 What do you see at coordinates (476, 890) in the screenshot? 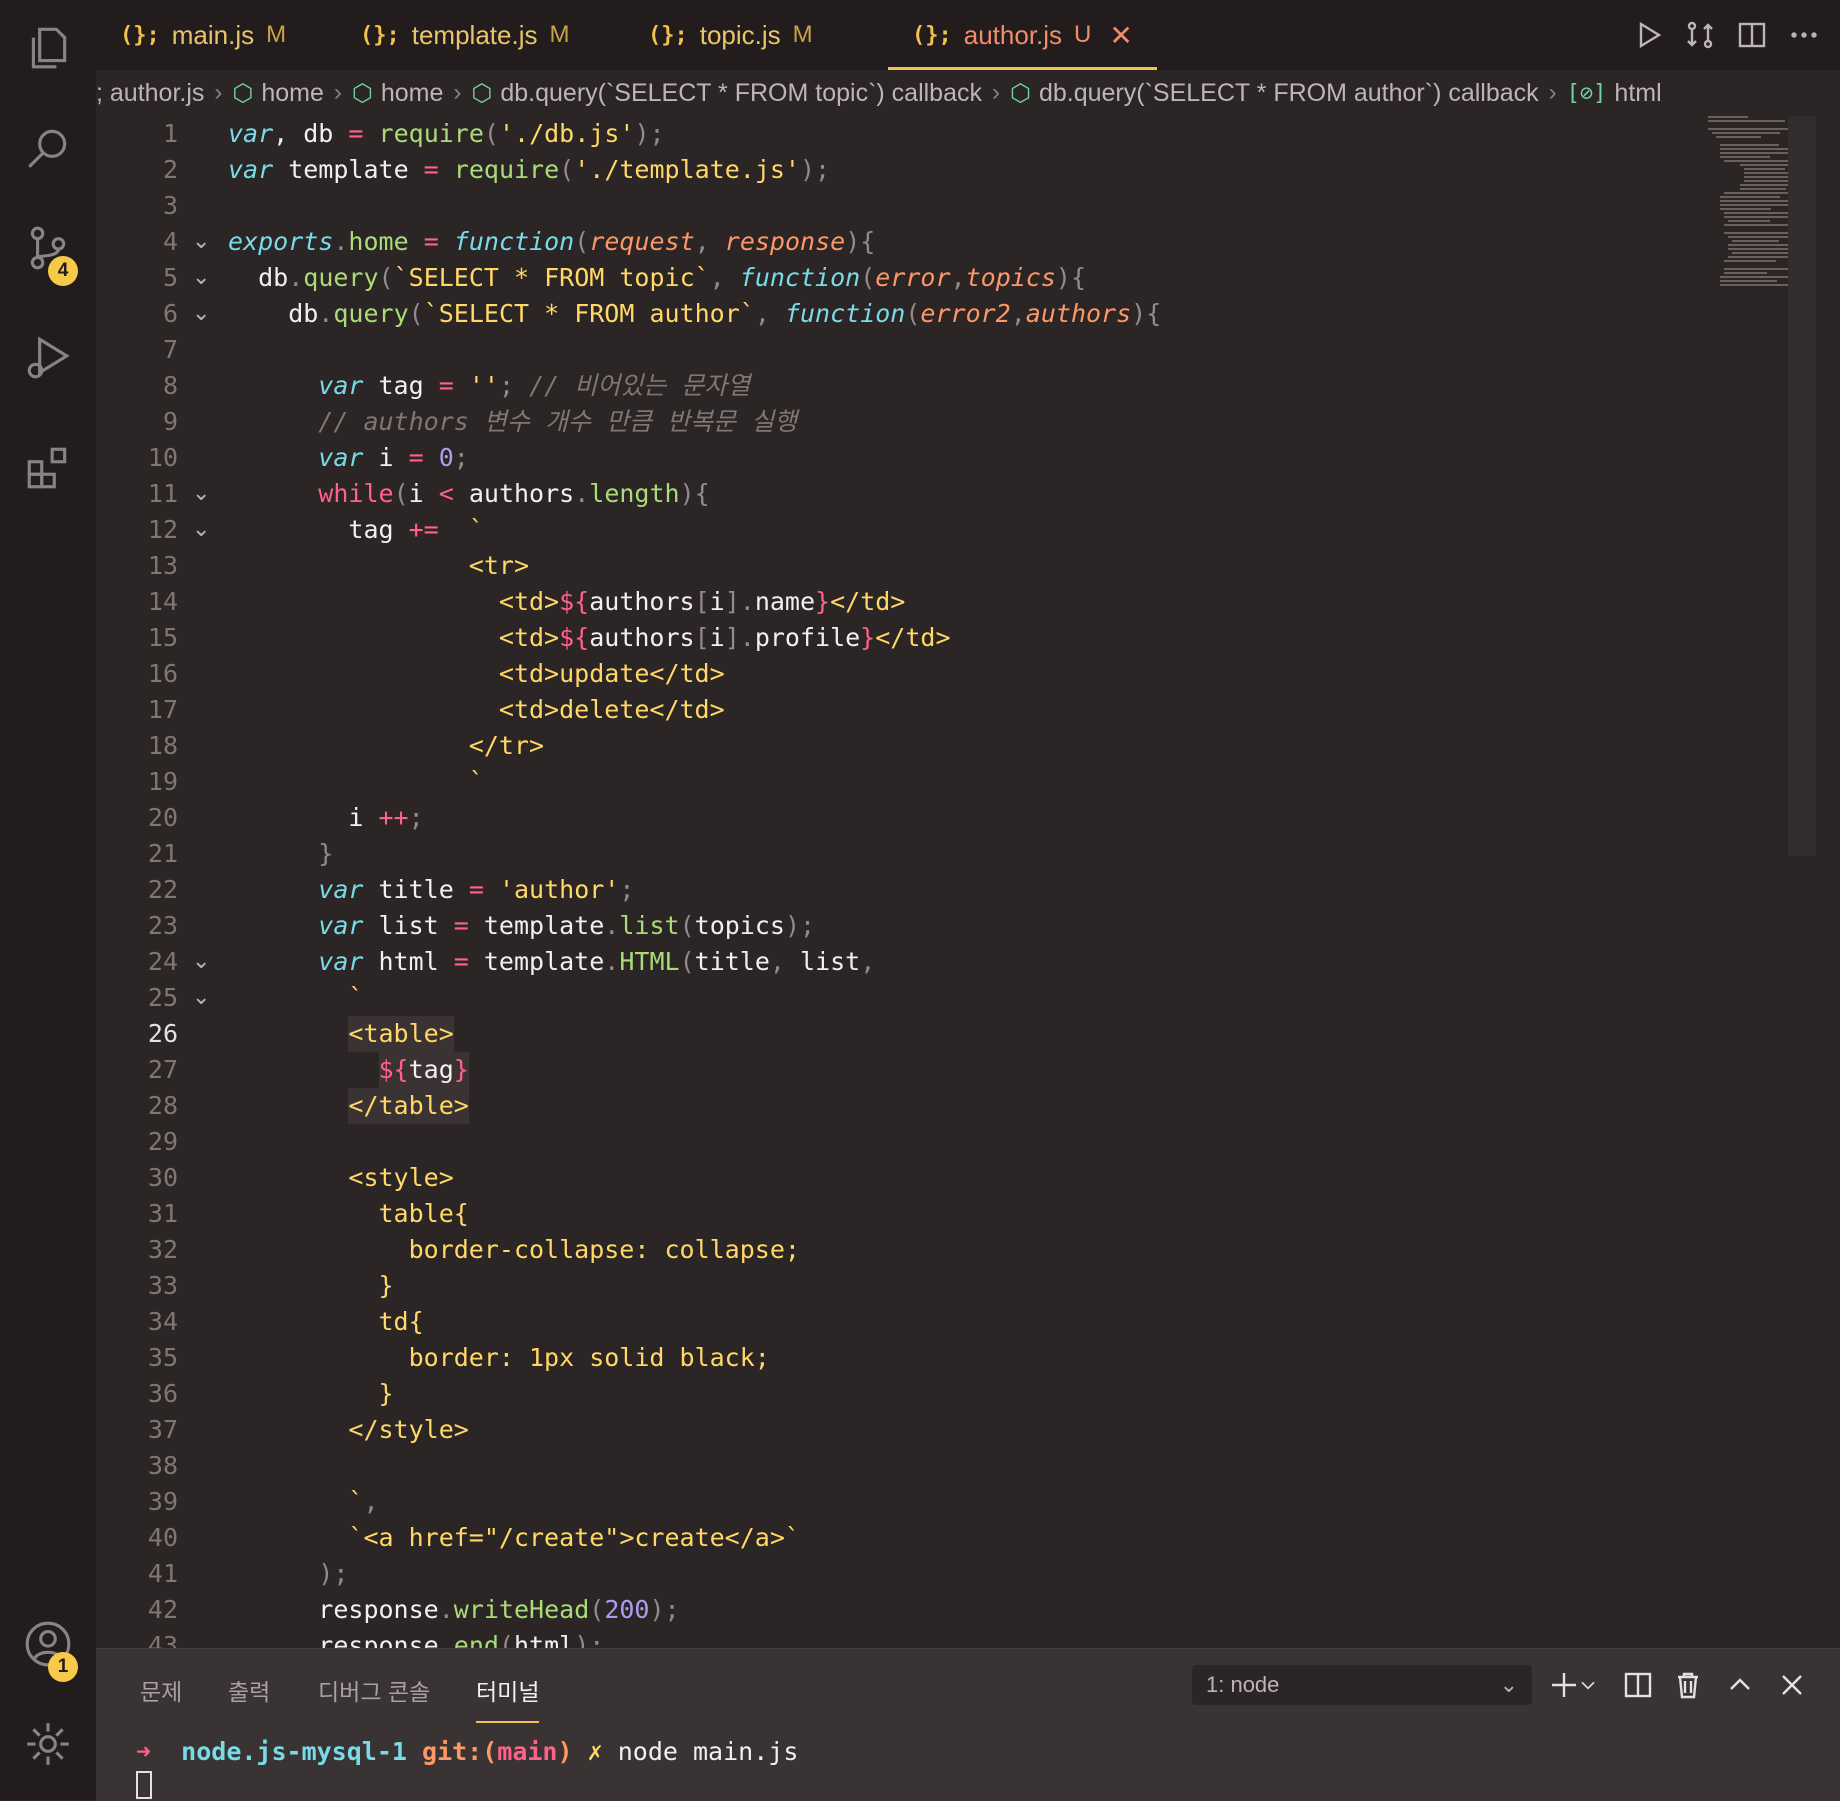
I see `code-text: var title = 'author';` at bounding box center [476, 890].